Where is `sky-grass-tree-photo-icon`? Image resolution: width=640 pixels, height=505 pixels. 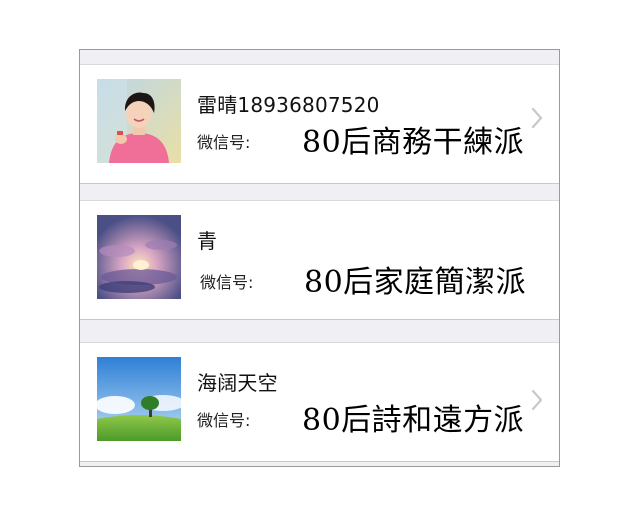 sky-grass-tree-photo-icon is located at coordinates (139, 399).